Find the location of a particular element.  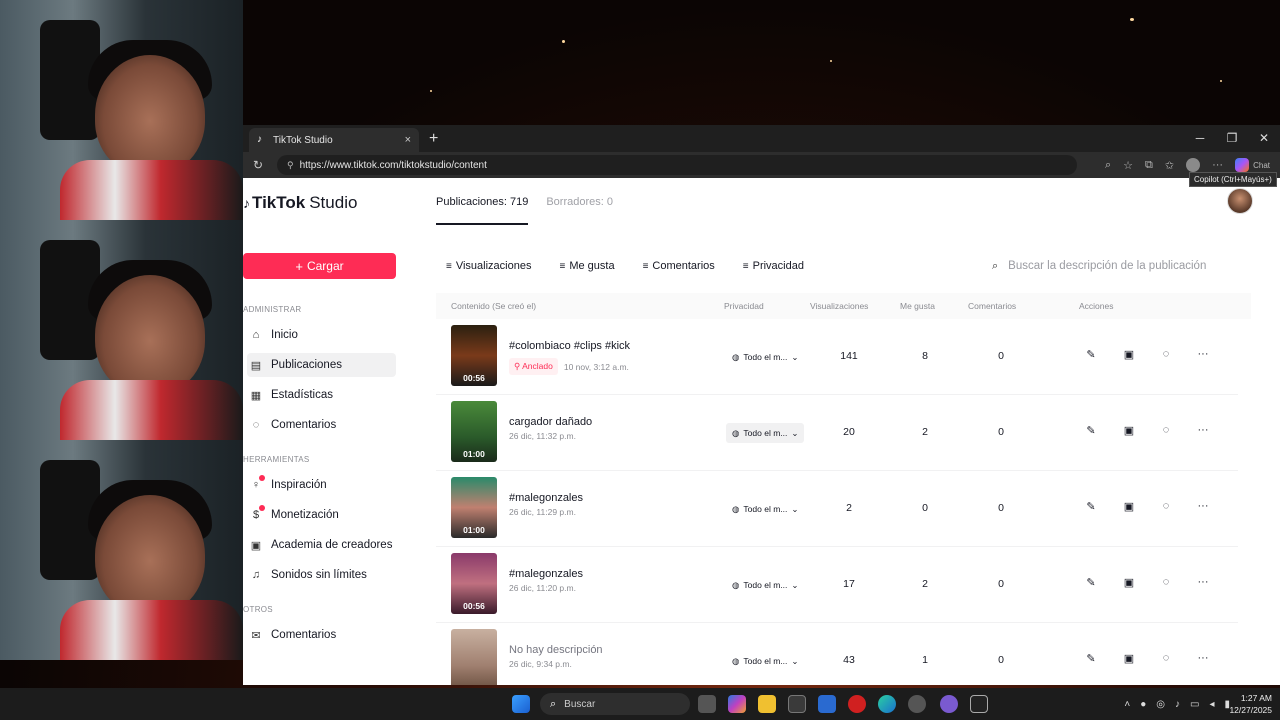

task-view-icon is located at coordinates (707, 704).